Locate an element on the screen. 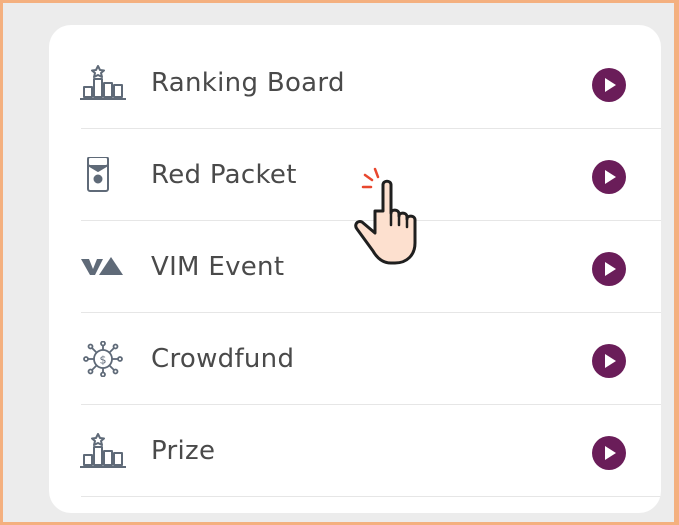  menu-item-label: Ranking Board is located at coordinates (248, 83).